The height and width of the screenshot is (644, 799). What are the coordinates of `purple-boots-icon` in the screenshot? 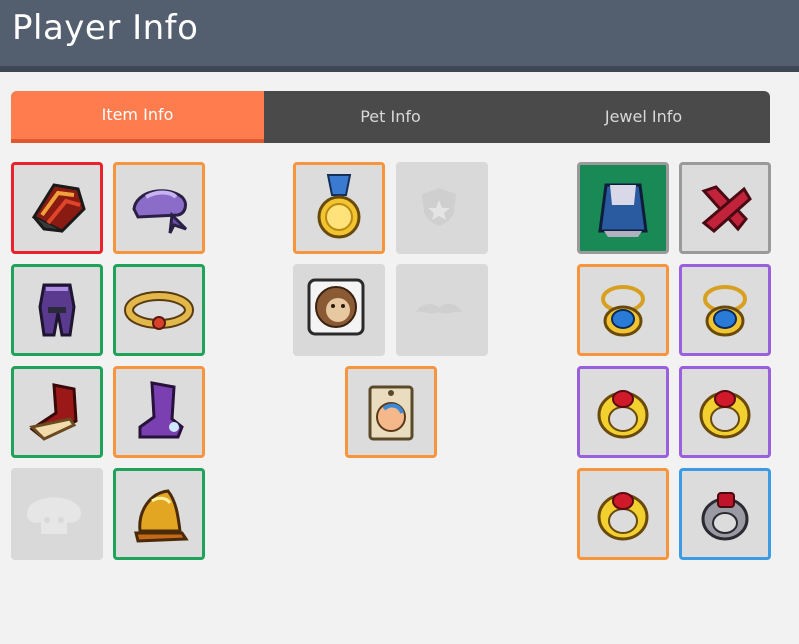 It's located at (161, 410).